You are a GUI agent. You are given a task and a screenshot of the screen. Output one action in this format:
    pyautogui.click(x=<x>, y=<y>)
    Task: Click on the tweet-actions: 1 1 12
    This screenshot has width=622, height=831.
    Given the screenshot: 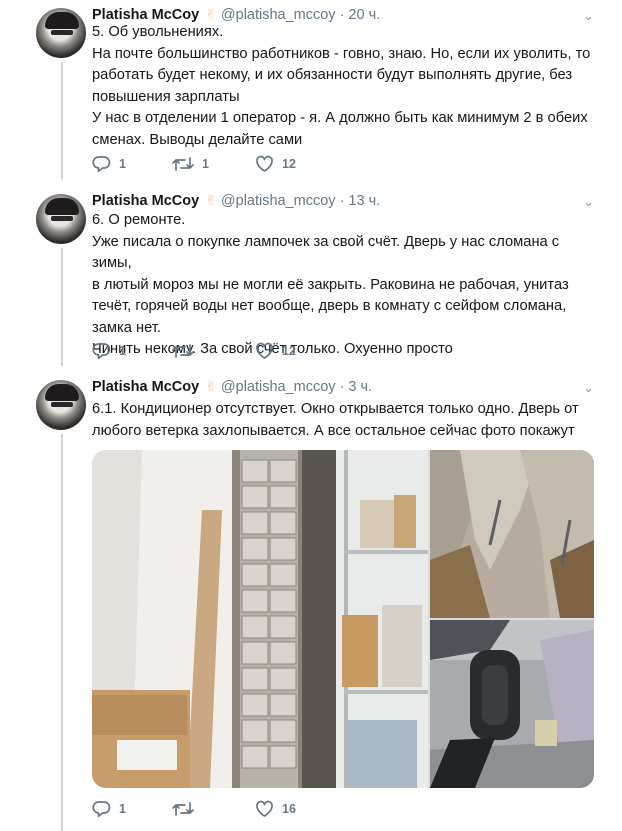 What is the action you would take?
    pyautogui.click(x=213, y=164)
    